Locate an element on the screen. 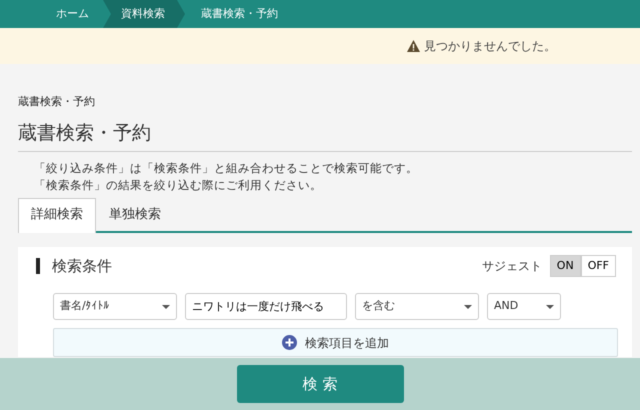 Image resolution: width=640 pixels, height=410 pixels. breadcrumb-link: ホーム is located at coordinates (71, 14).